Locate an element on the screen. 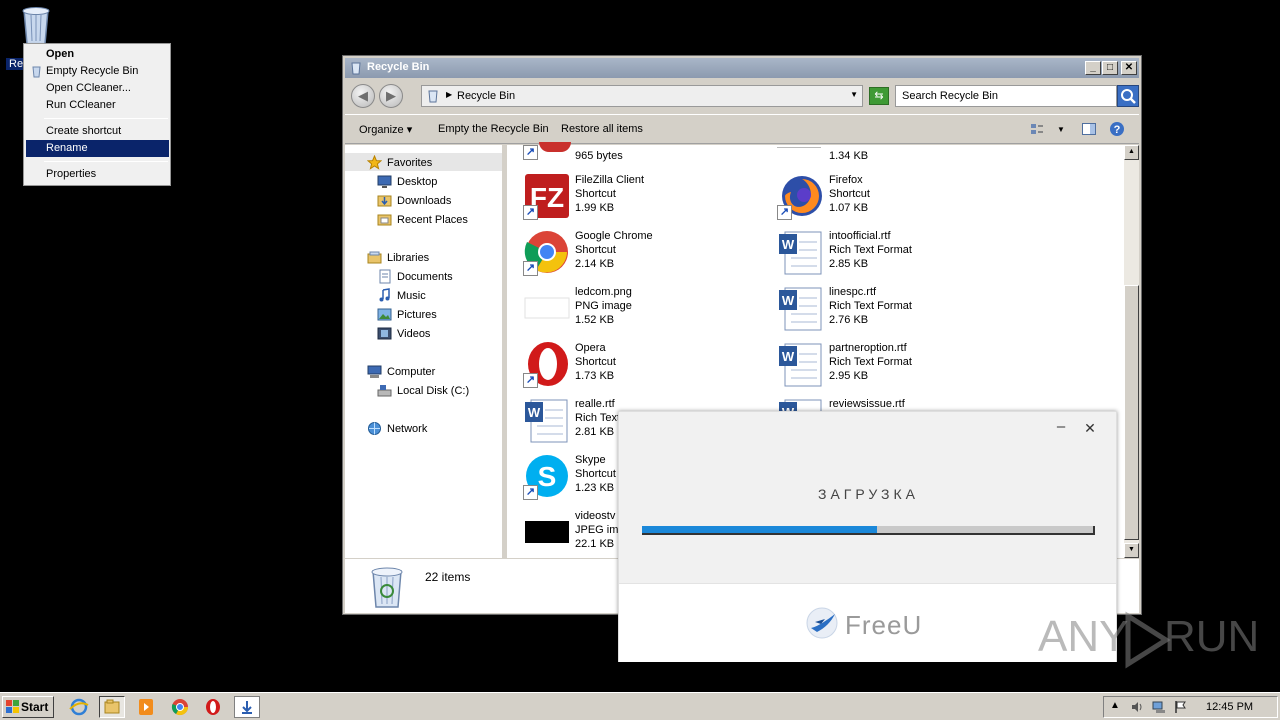 This screenshot has height=720, width=1280. back-button: ◀ is located at coordinates (363, 96).